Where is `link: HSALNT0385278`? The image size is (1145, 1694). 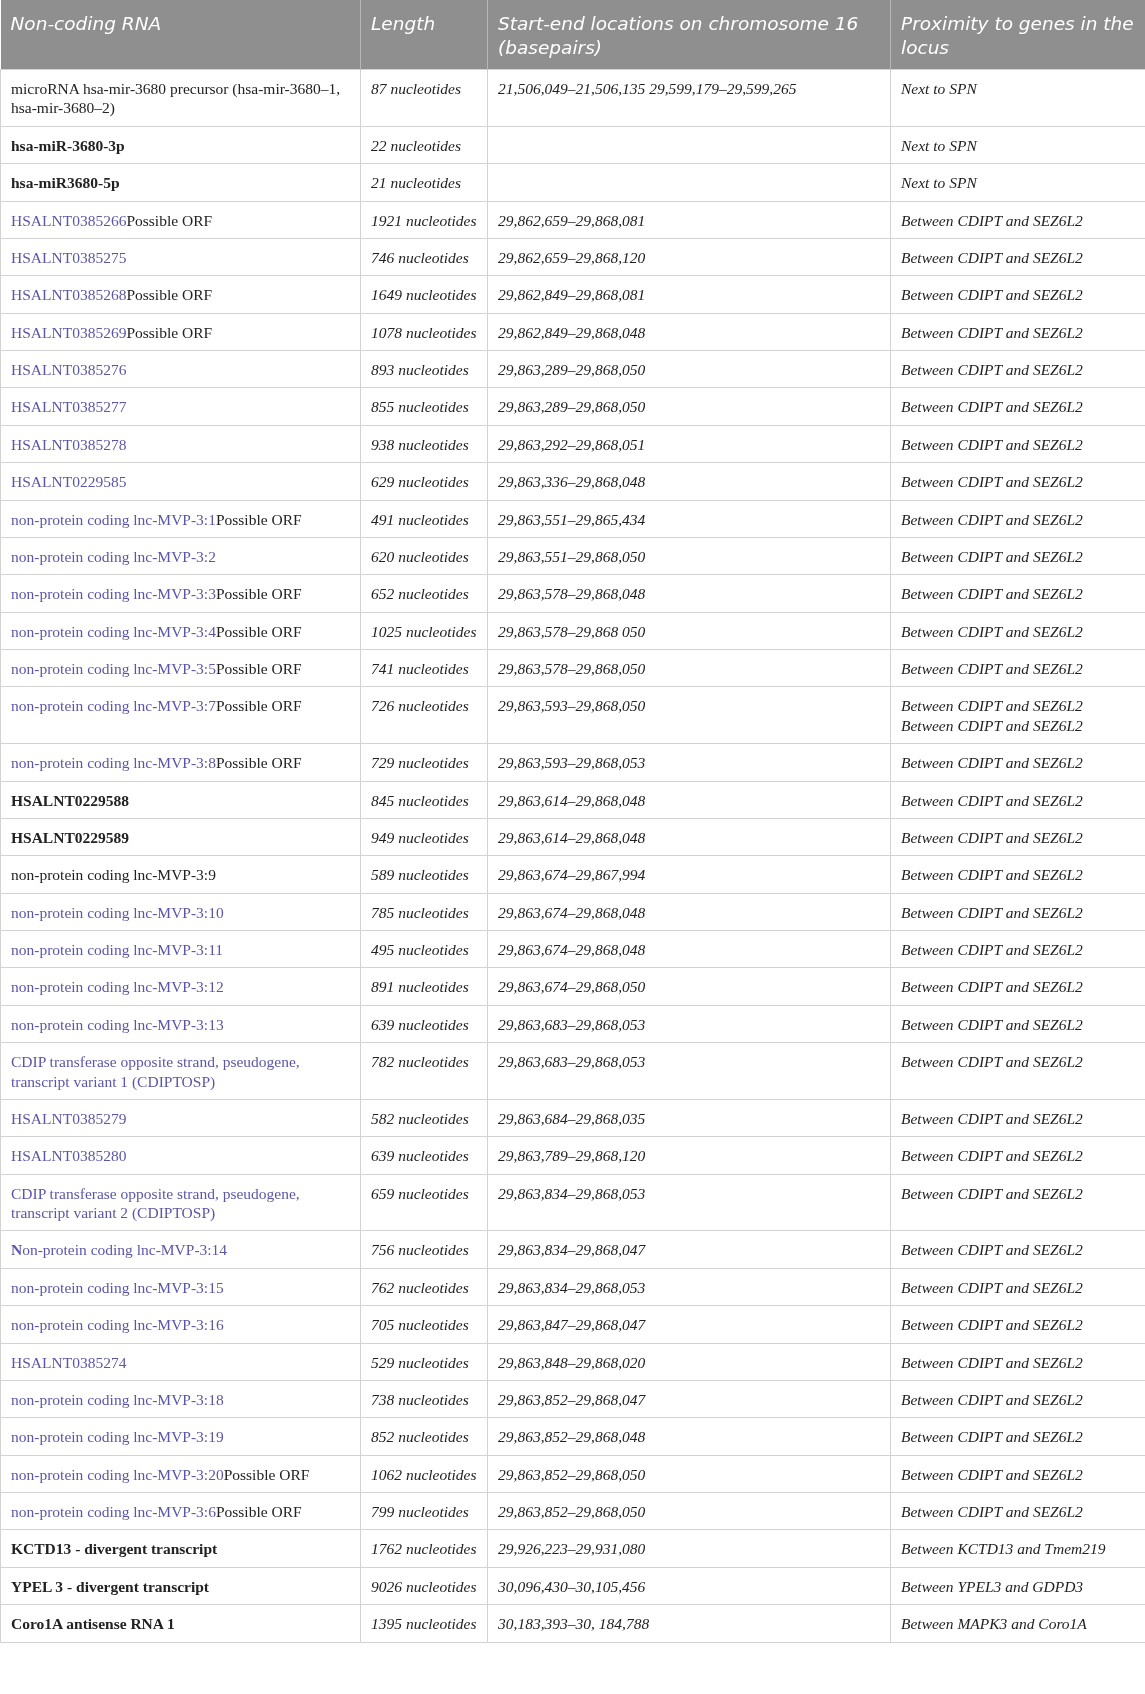
link: HSALNT0385278 is located at coordinates (69, 444).